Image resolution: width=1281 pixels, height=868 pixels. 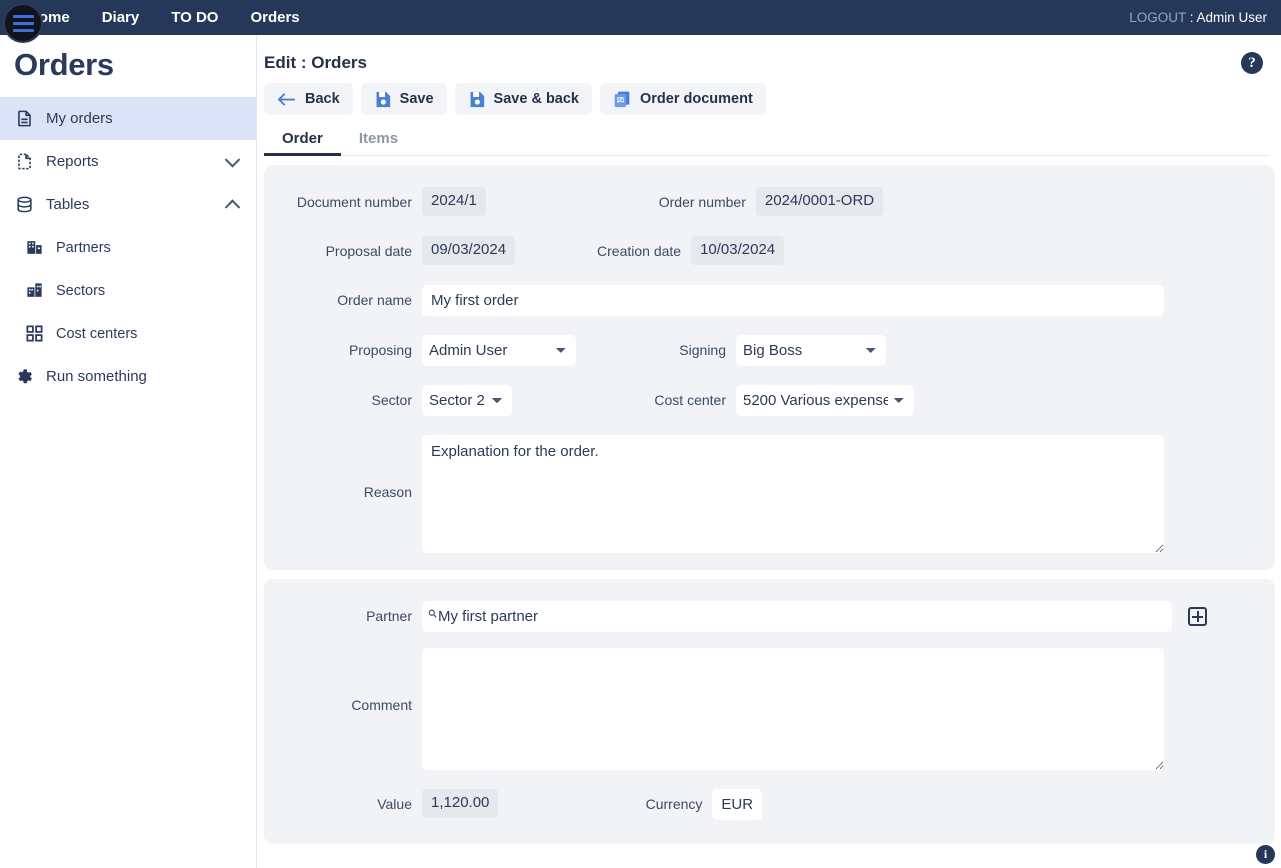 I want to click on reason-textarea: Explanation for the order., so click(x=793, y=494).